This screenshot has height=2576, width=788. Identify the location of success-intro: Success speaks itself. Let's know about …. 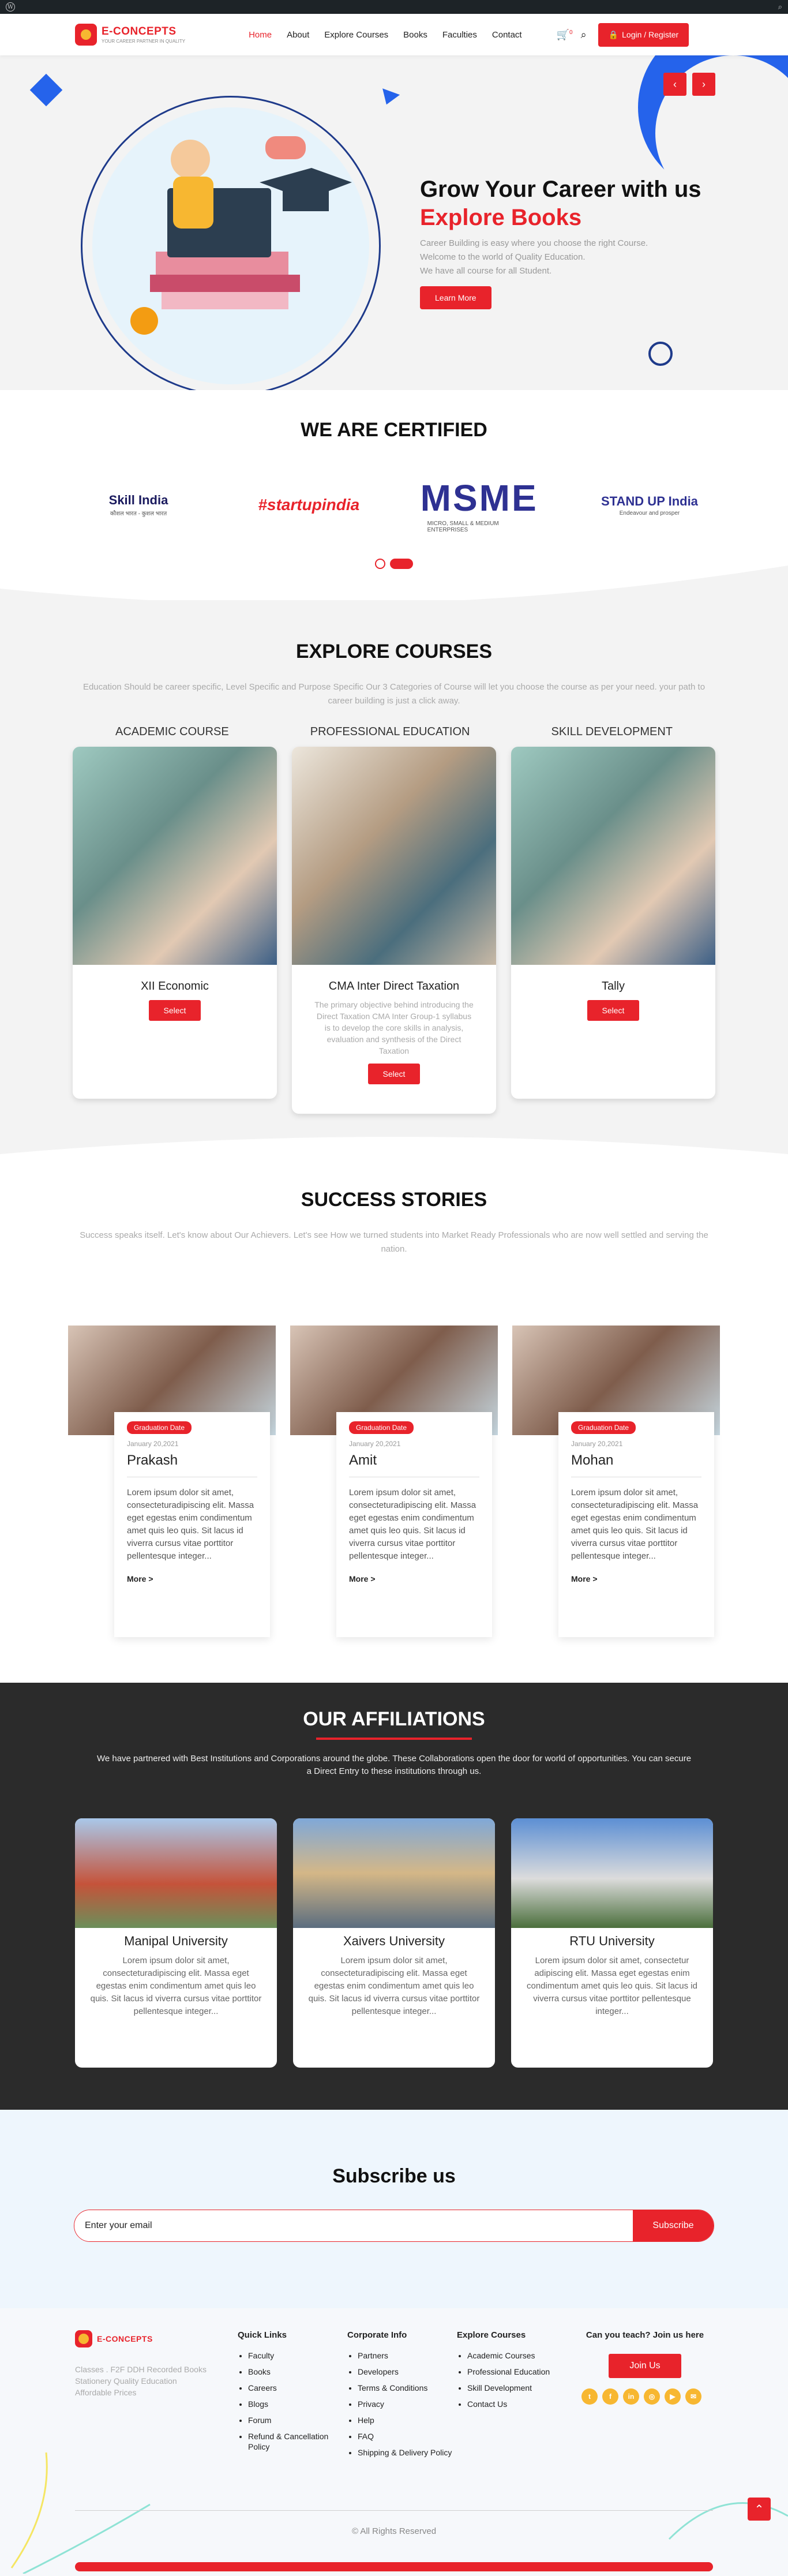
(394, 1242).